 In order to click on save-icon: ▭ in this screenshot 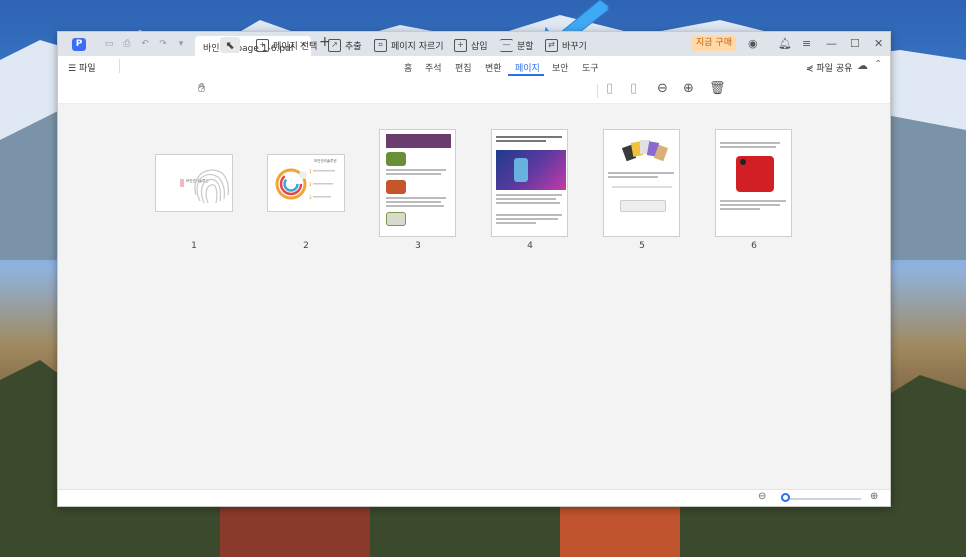, I will do `click(109, 44)`.